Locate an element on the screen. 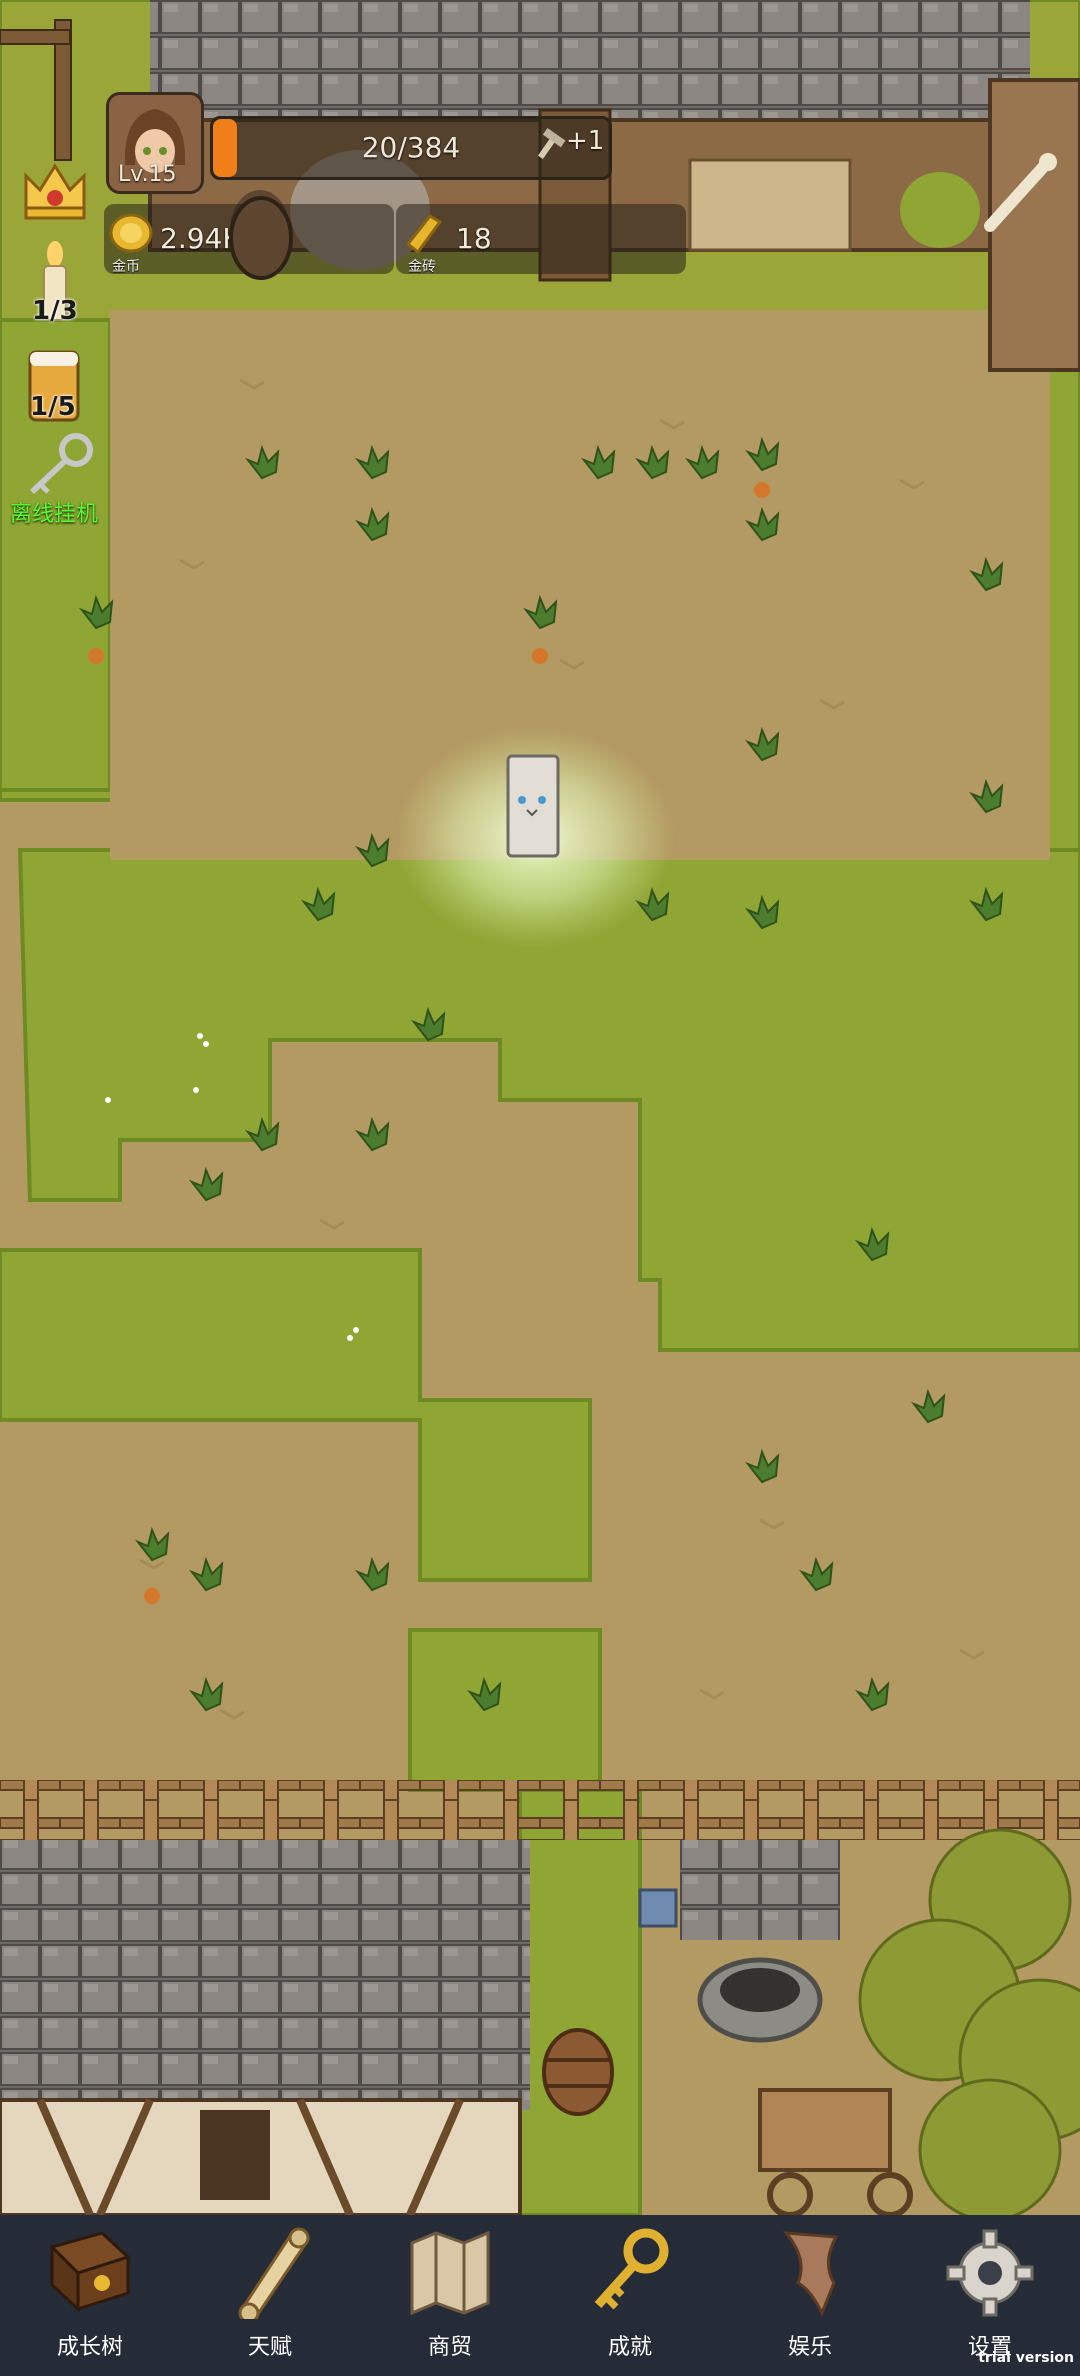 This screenshot has width=1080, height=2376. nav-label: 成长树 is located at coordinates (89, 2347).